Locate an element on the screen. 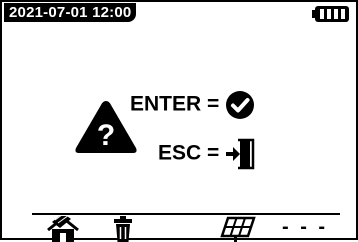 Image resolution: width=358 pixels, height=242 pixels. esc-prompt: ESC = is located at coordinates (206, 154).